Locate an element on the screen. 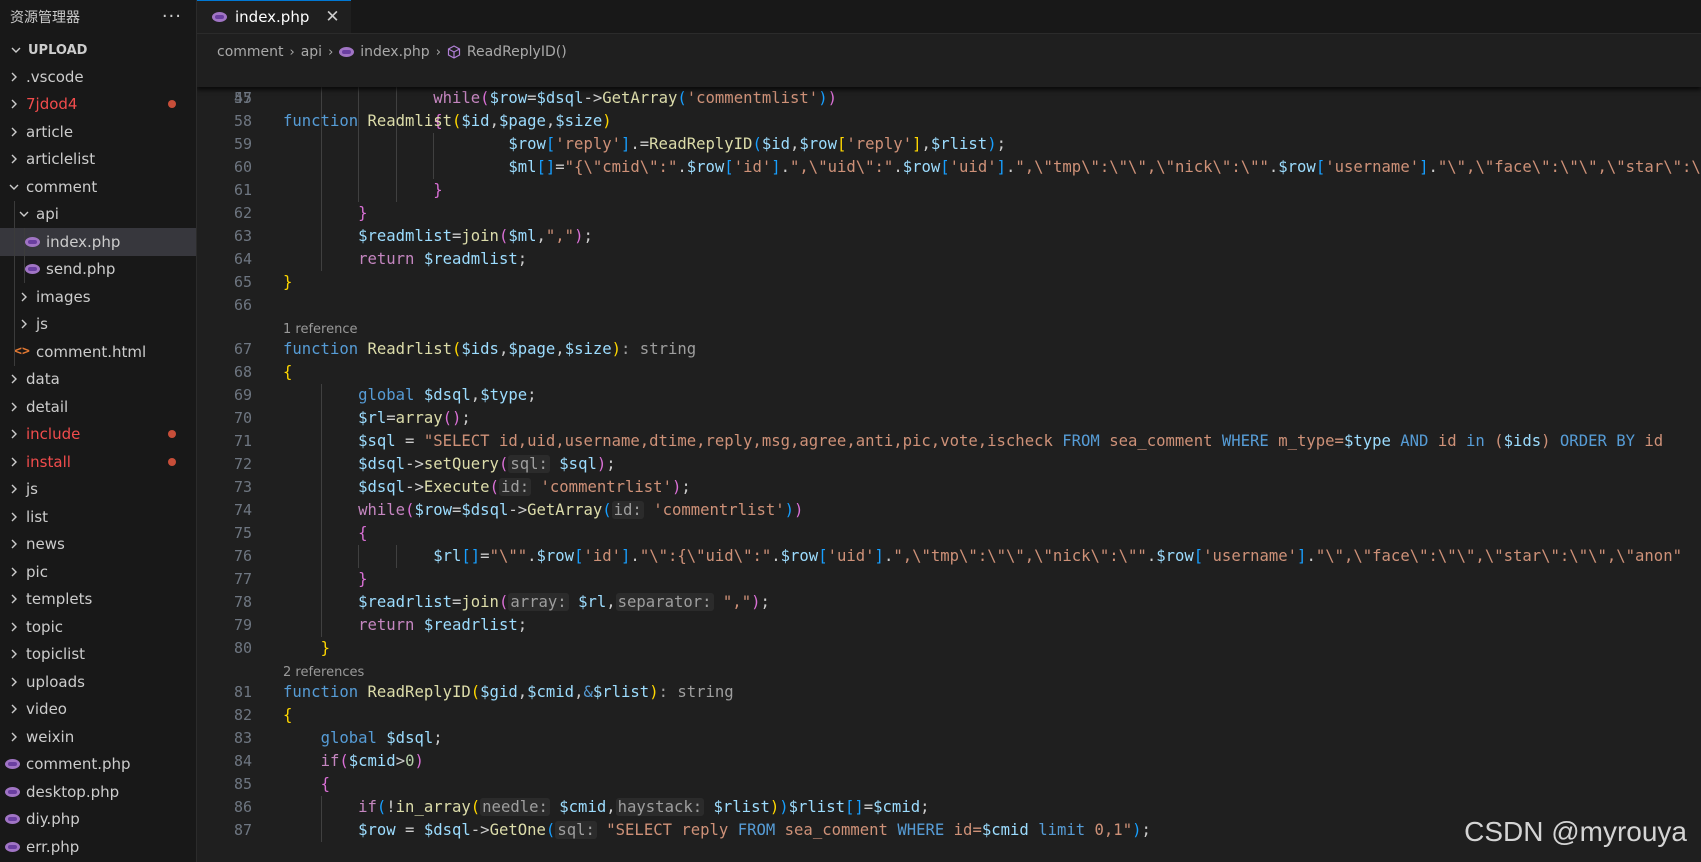  workspace-section: UPLOAD is located at coordinates (98, 50).